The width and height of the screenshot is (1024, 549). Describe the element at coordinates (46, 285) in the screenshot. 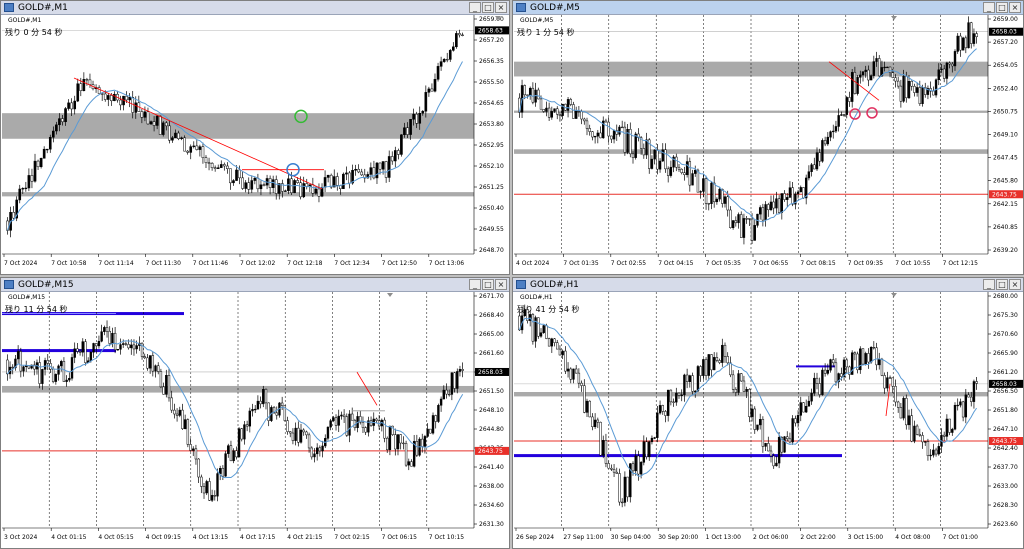

I see `window-title: GOLD#,M15` at that location.